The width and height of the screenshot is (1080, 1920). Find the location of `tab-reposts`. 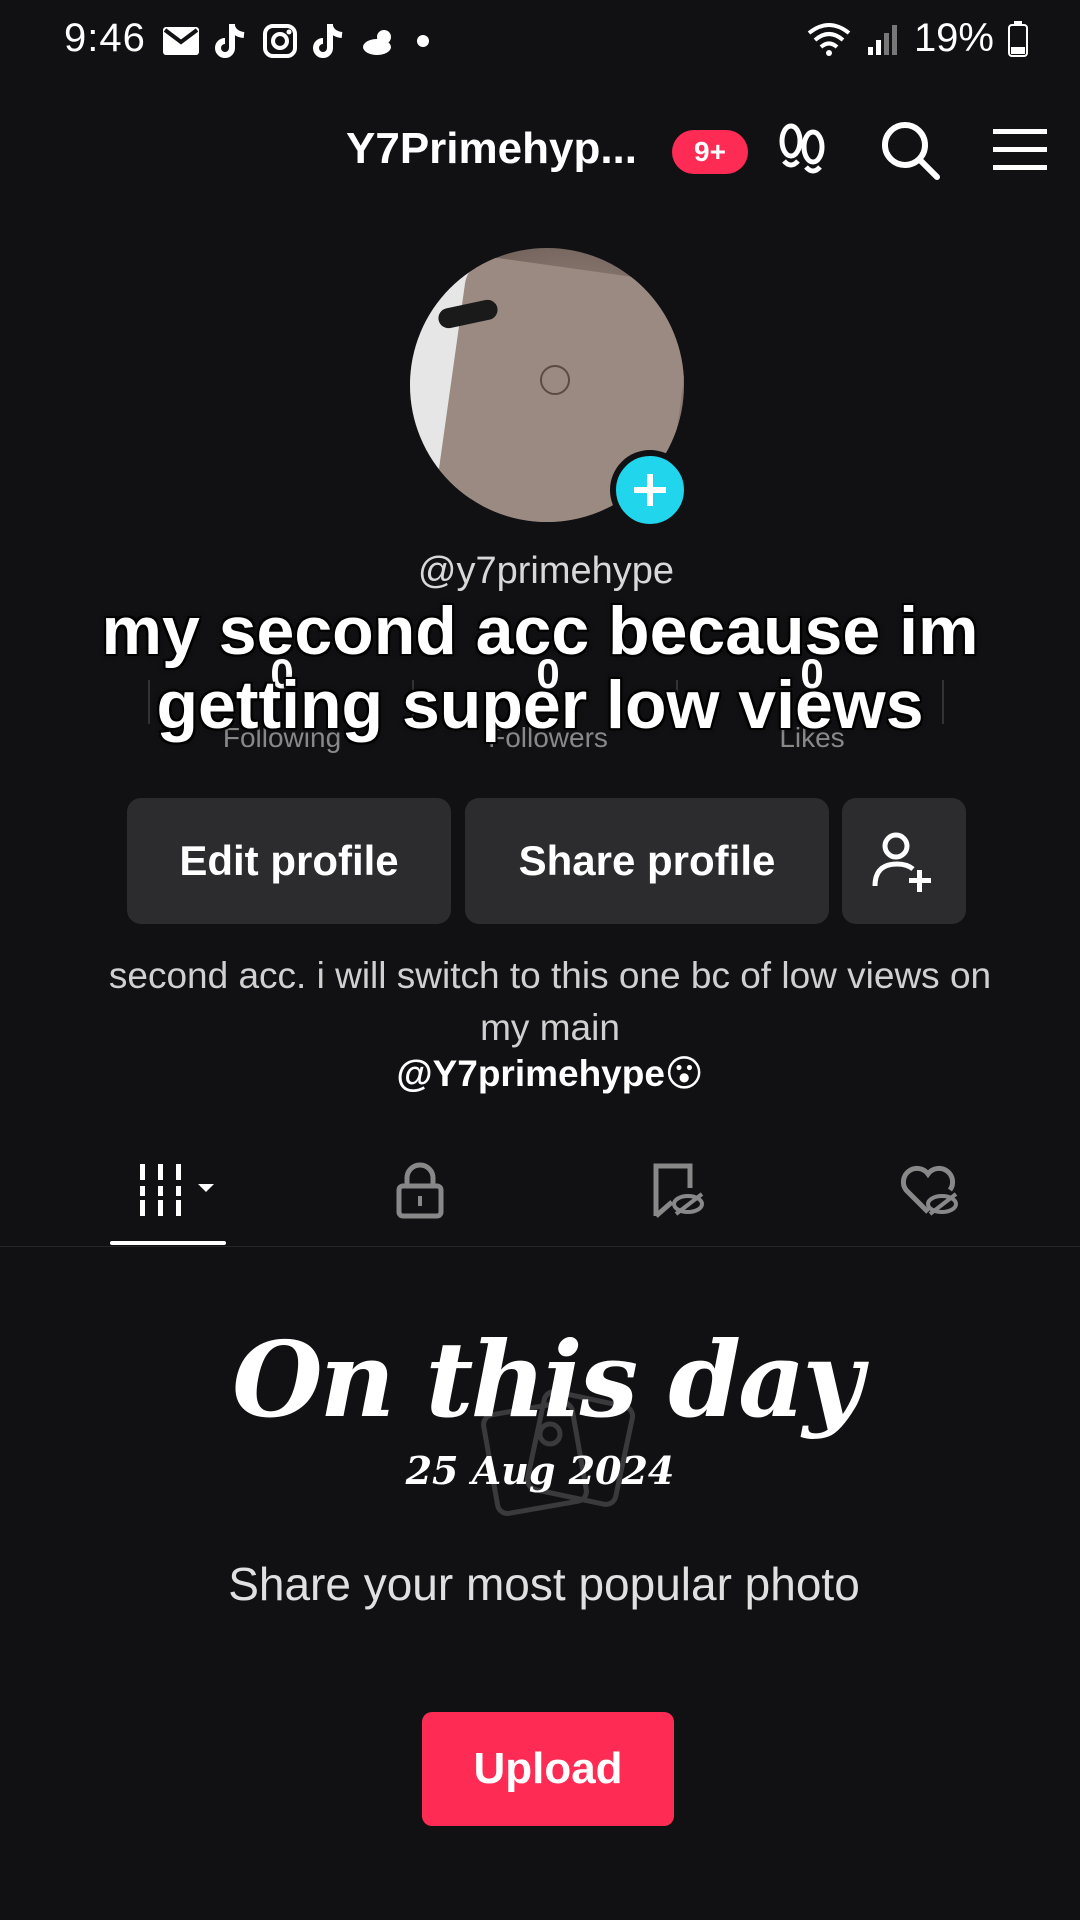

tab-reposts is located at coordinates (676, 1190).